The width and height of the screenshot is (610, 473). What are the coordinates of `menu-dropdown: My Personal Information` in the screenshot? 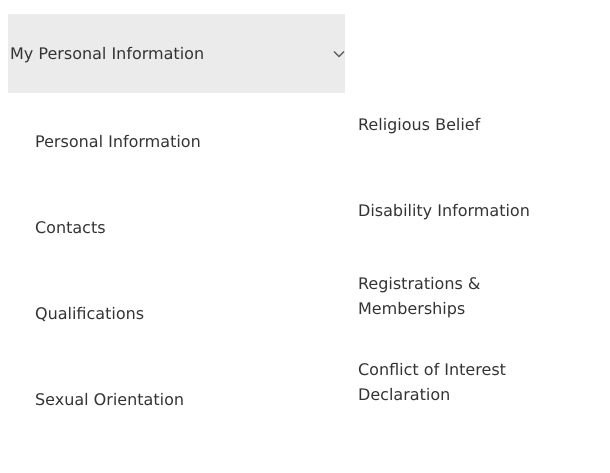 It's located at (176, 53).